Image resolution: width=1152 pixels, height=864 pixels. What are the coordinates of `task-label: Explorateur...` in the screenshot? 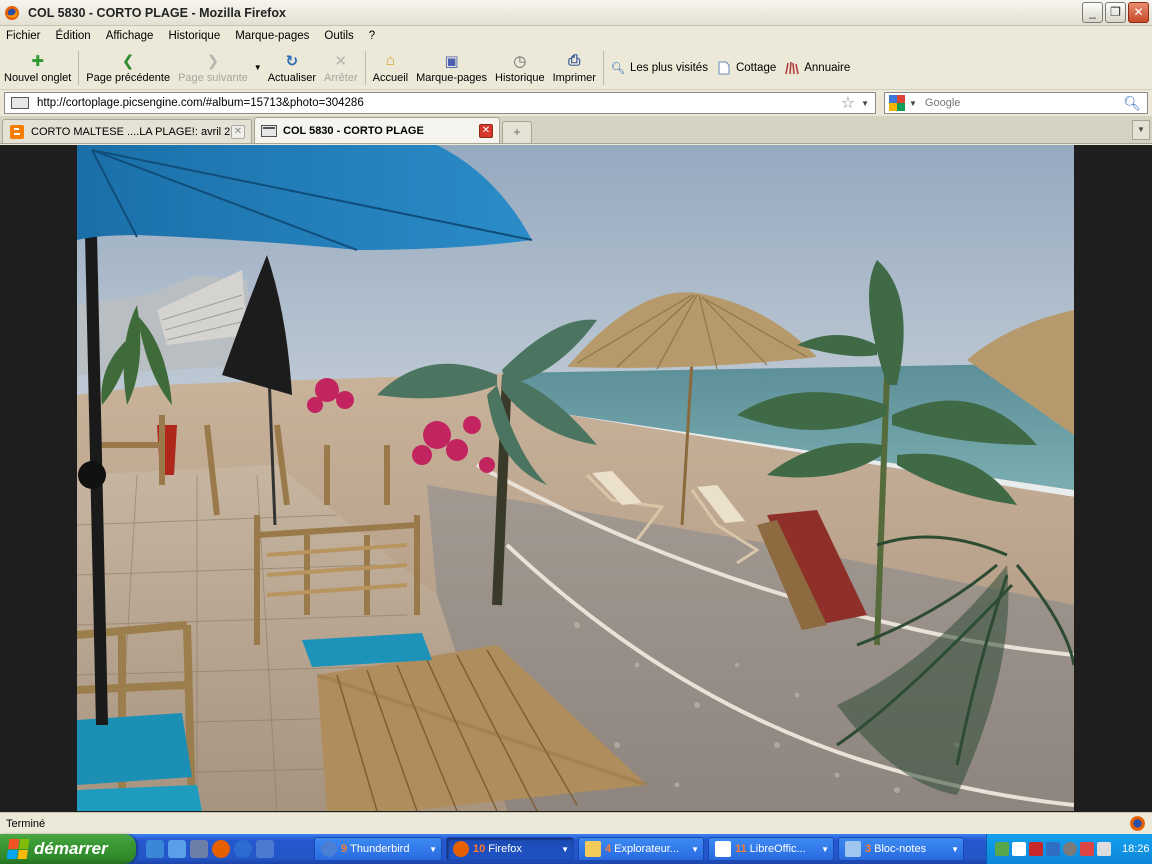 It's located at (646, 849).